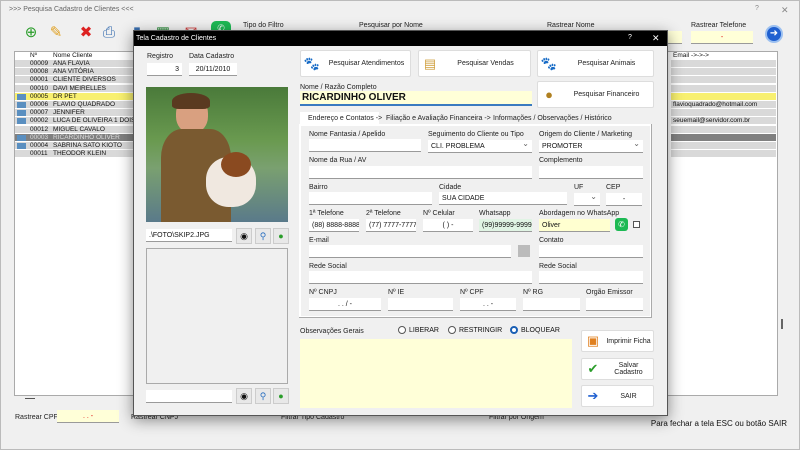 The height and width of the screenshot is (450, 800). I want to click on edit-icon: ✎, so click(56, 33).